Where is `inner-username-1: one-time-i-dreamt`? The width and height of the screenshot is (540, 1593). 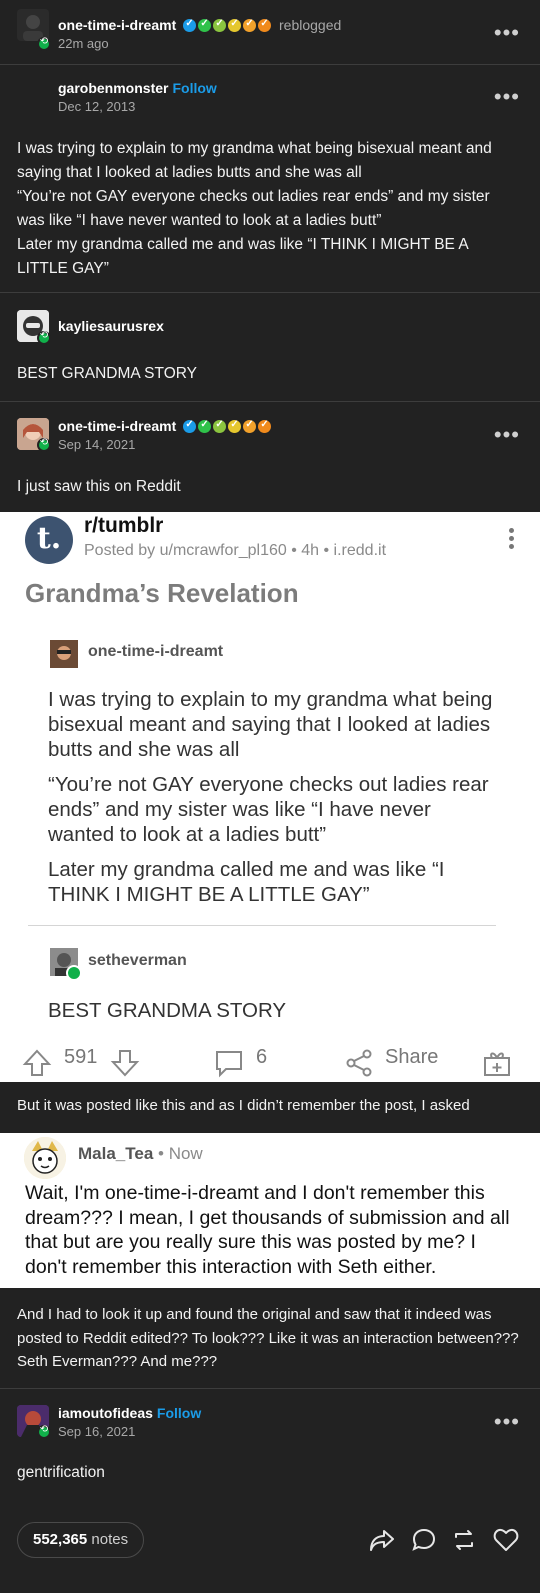 inner-username-1: one-time-i-dreamt is located at coordinates (156, 651).